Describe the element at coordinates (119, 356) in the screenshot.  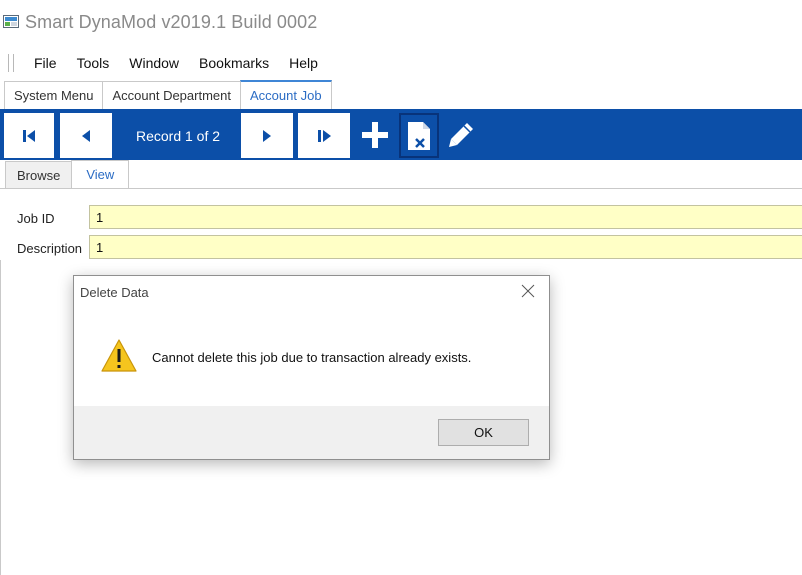
I see `warning-icon` at that location.